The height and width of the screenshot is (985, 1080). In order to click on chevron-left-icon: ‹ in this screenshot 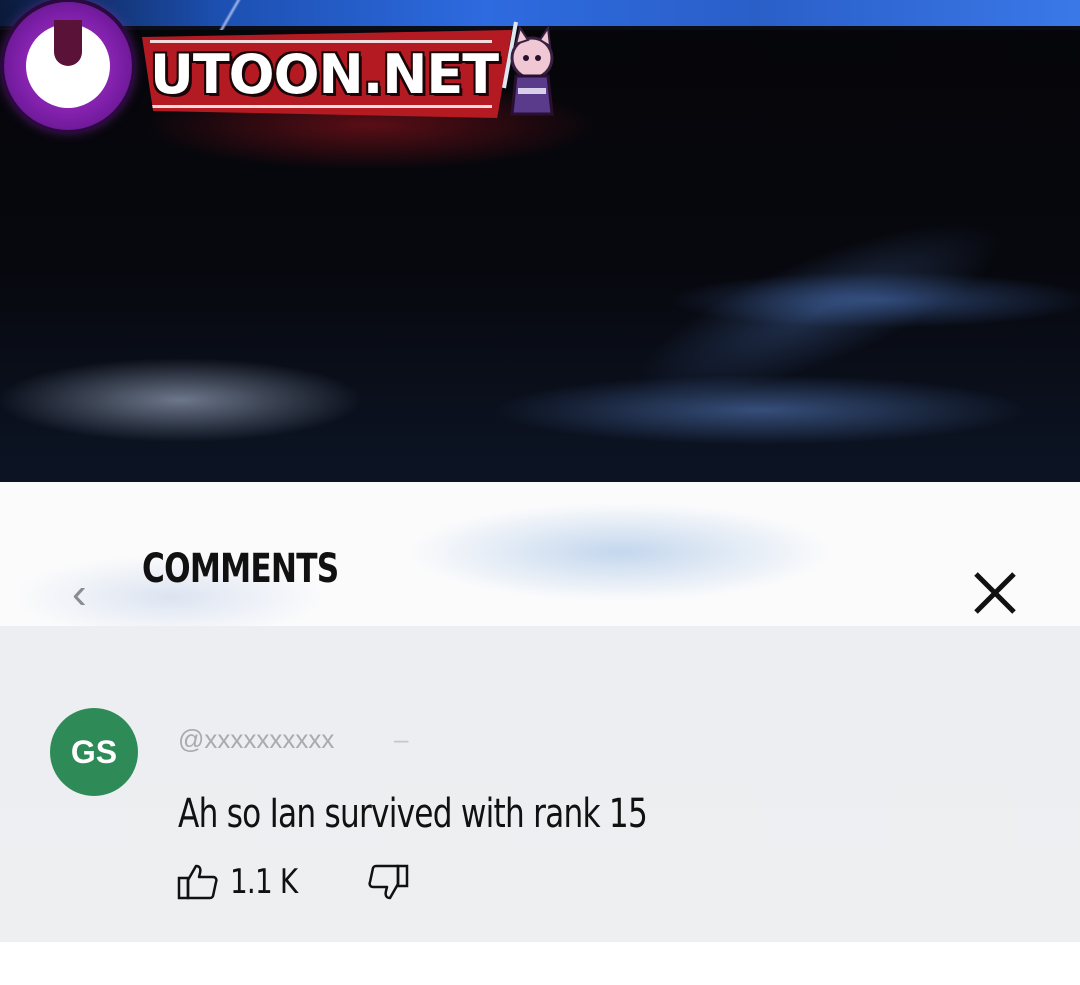, I will do `click(79, 593)`.